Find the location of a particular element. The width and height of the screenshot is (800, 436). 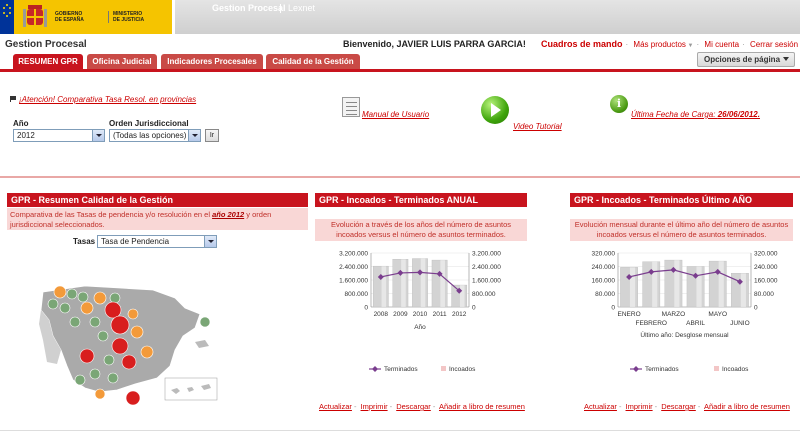

app-title: Gestion Procesal is located at coordinates (46, 44).